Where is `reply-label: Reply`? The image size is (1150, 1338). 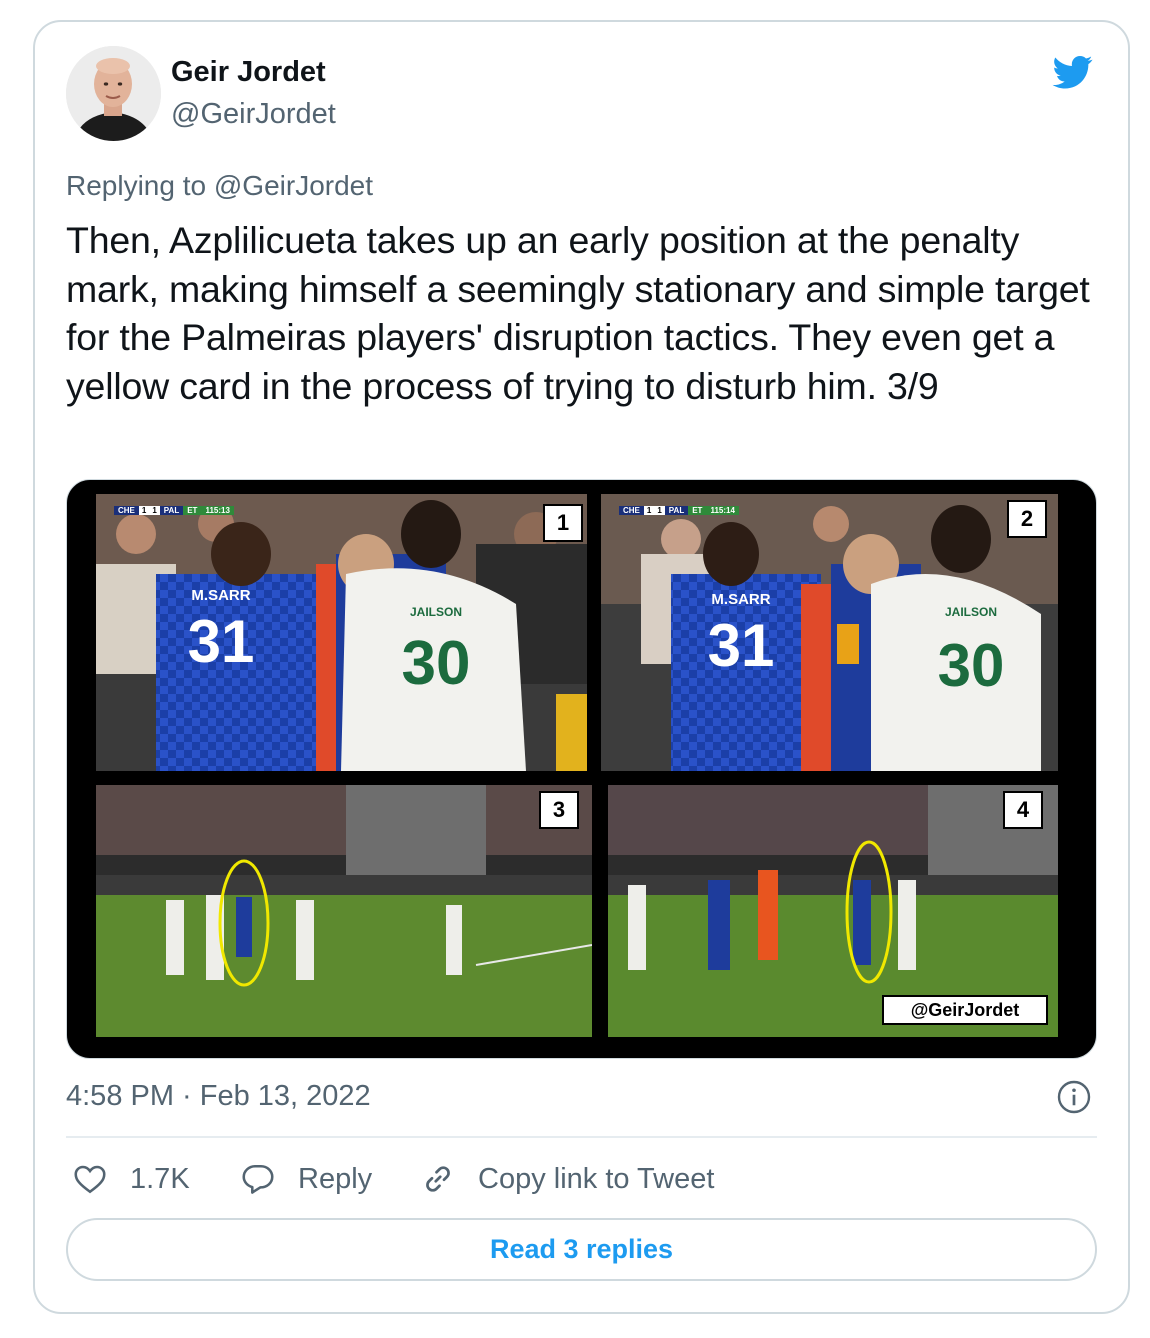
reply-label: Reply is located at coordinates (335, 1178).